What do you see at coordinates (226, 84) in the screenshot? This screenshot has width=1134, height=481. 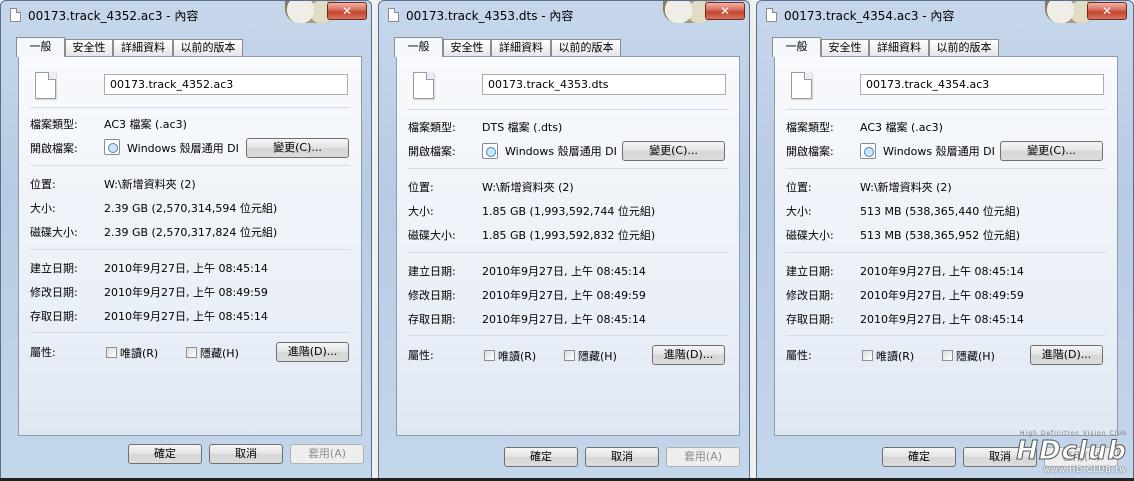 I see `file-name-field: 00173.track_4352.ac3` at bounding box center [226, 84].